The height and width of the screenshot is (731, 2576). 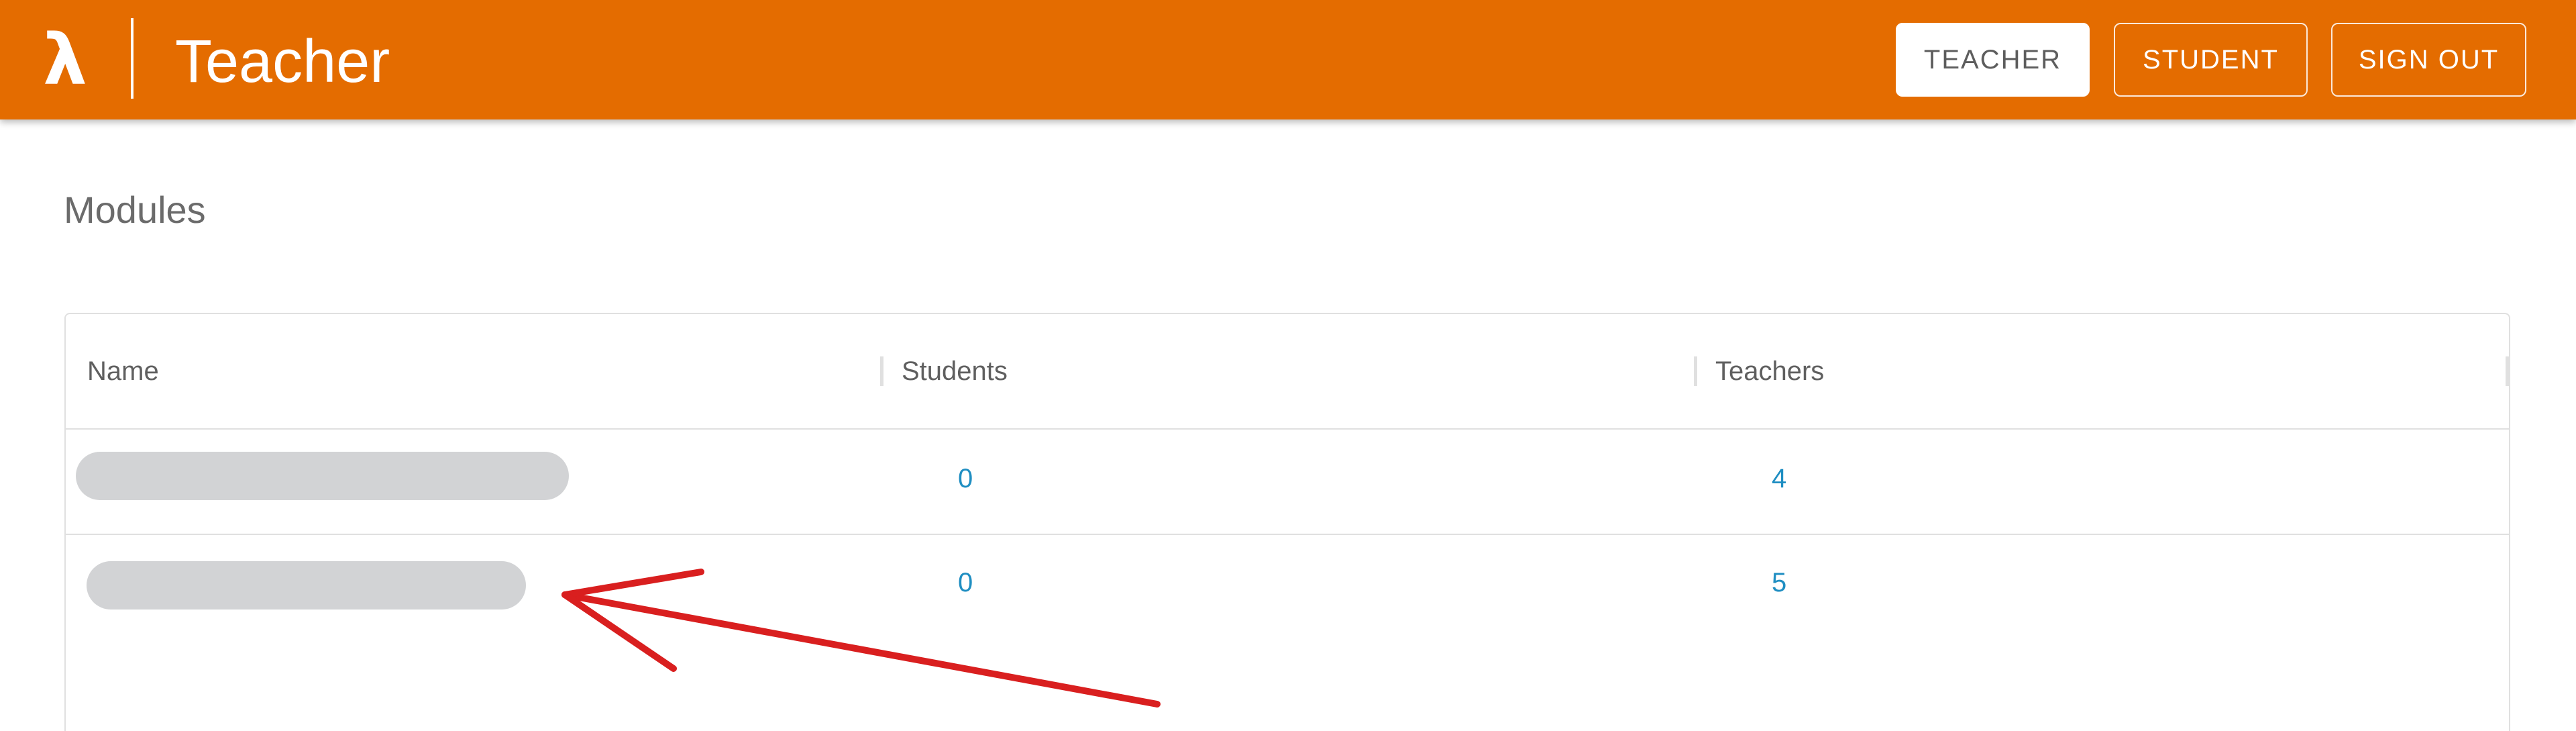 What do you see at coordinates (282, 61) in the screenshot?
I see `page-title: Teacher` at bounding box center [282, 61].